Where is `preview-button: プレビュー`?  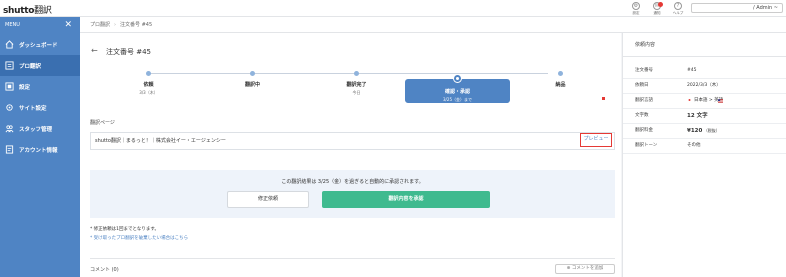 preview-button: プレビュー is located at coordinates (596, 140).